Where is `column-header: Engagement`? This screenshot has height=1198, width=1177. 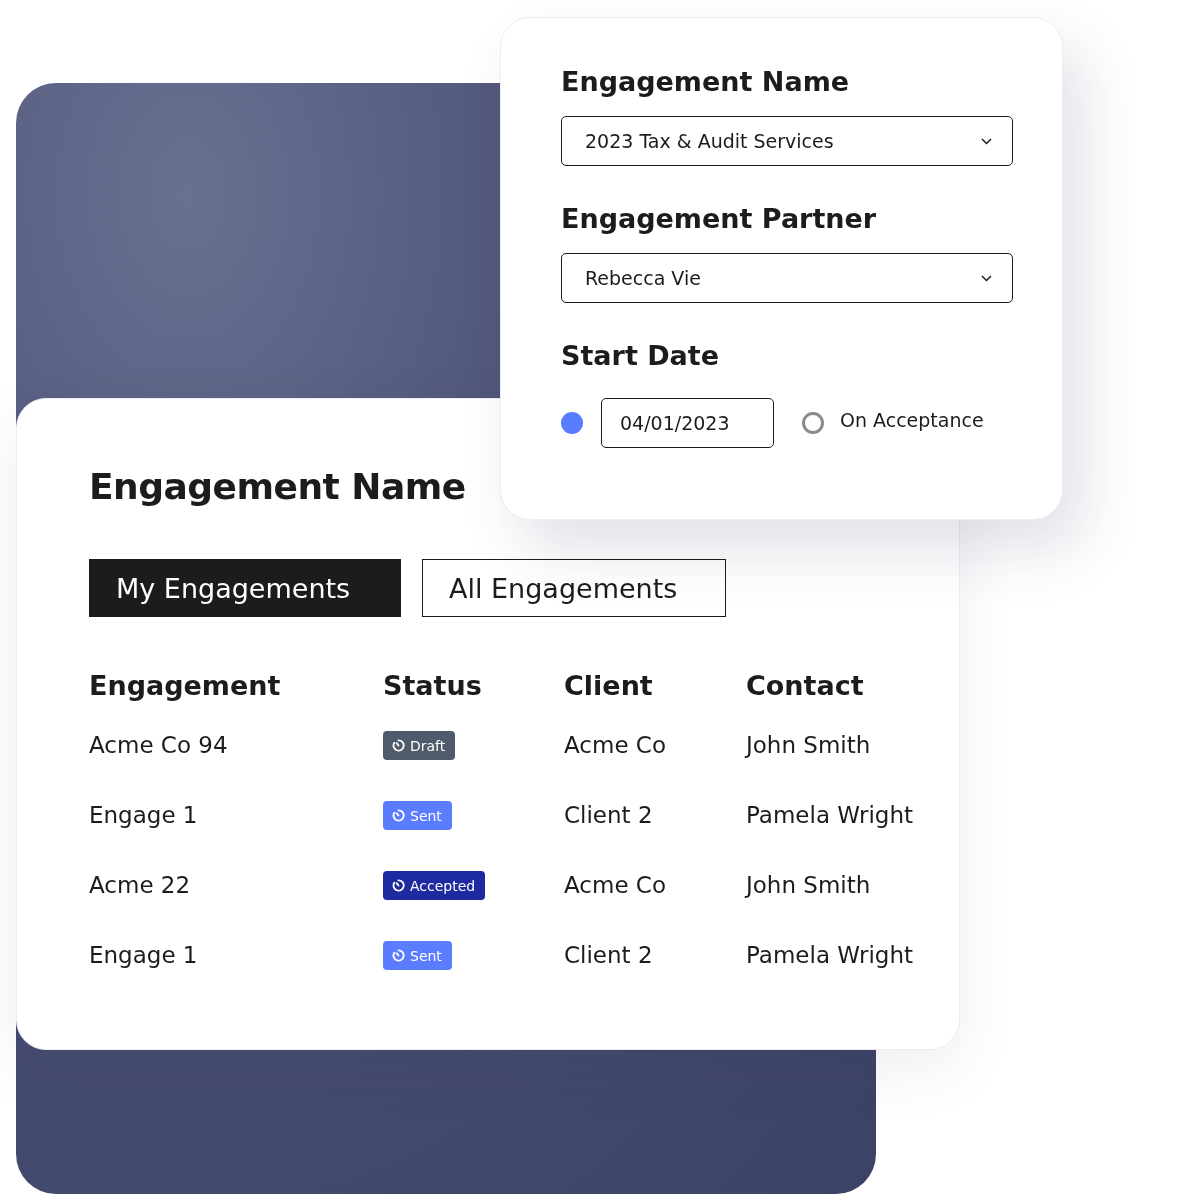
column-header: Engagement is located at coordinates (185, 686).